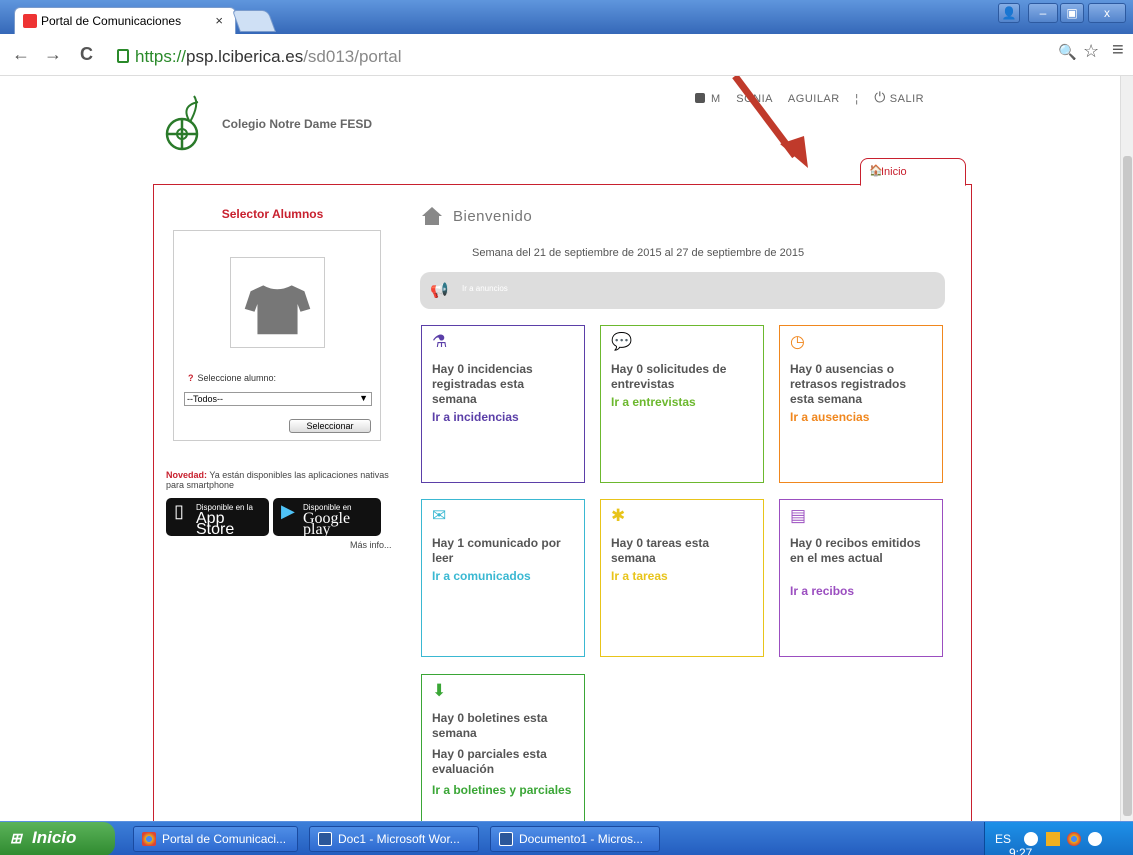 Image resolution: width=1133 pixels, height=855 pixels. What do you see at coordinates (1067, 52) in the screenshot?
I see `zoom-icon: 🔍` at bounding box center [1067, 52].